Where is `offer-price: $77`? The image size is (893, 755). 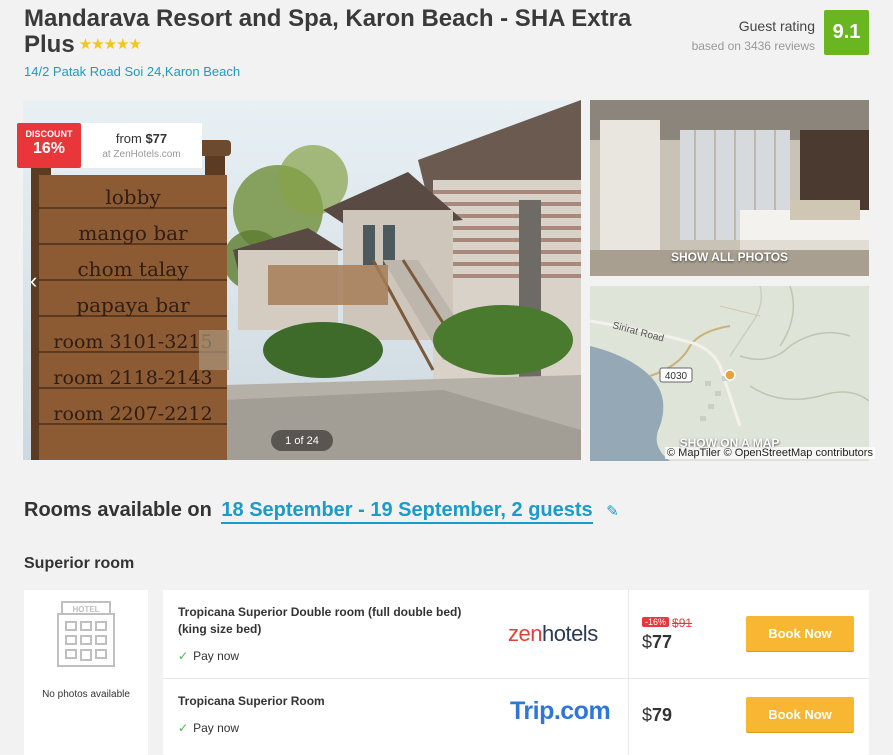 offer-price: $77 is located at coordinates (667, 642).